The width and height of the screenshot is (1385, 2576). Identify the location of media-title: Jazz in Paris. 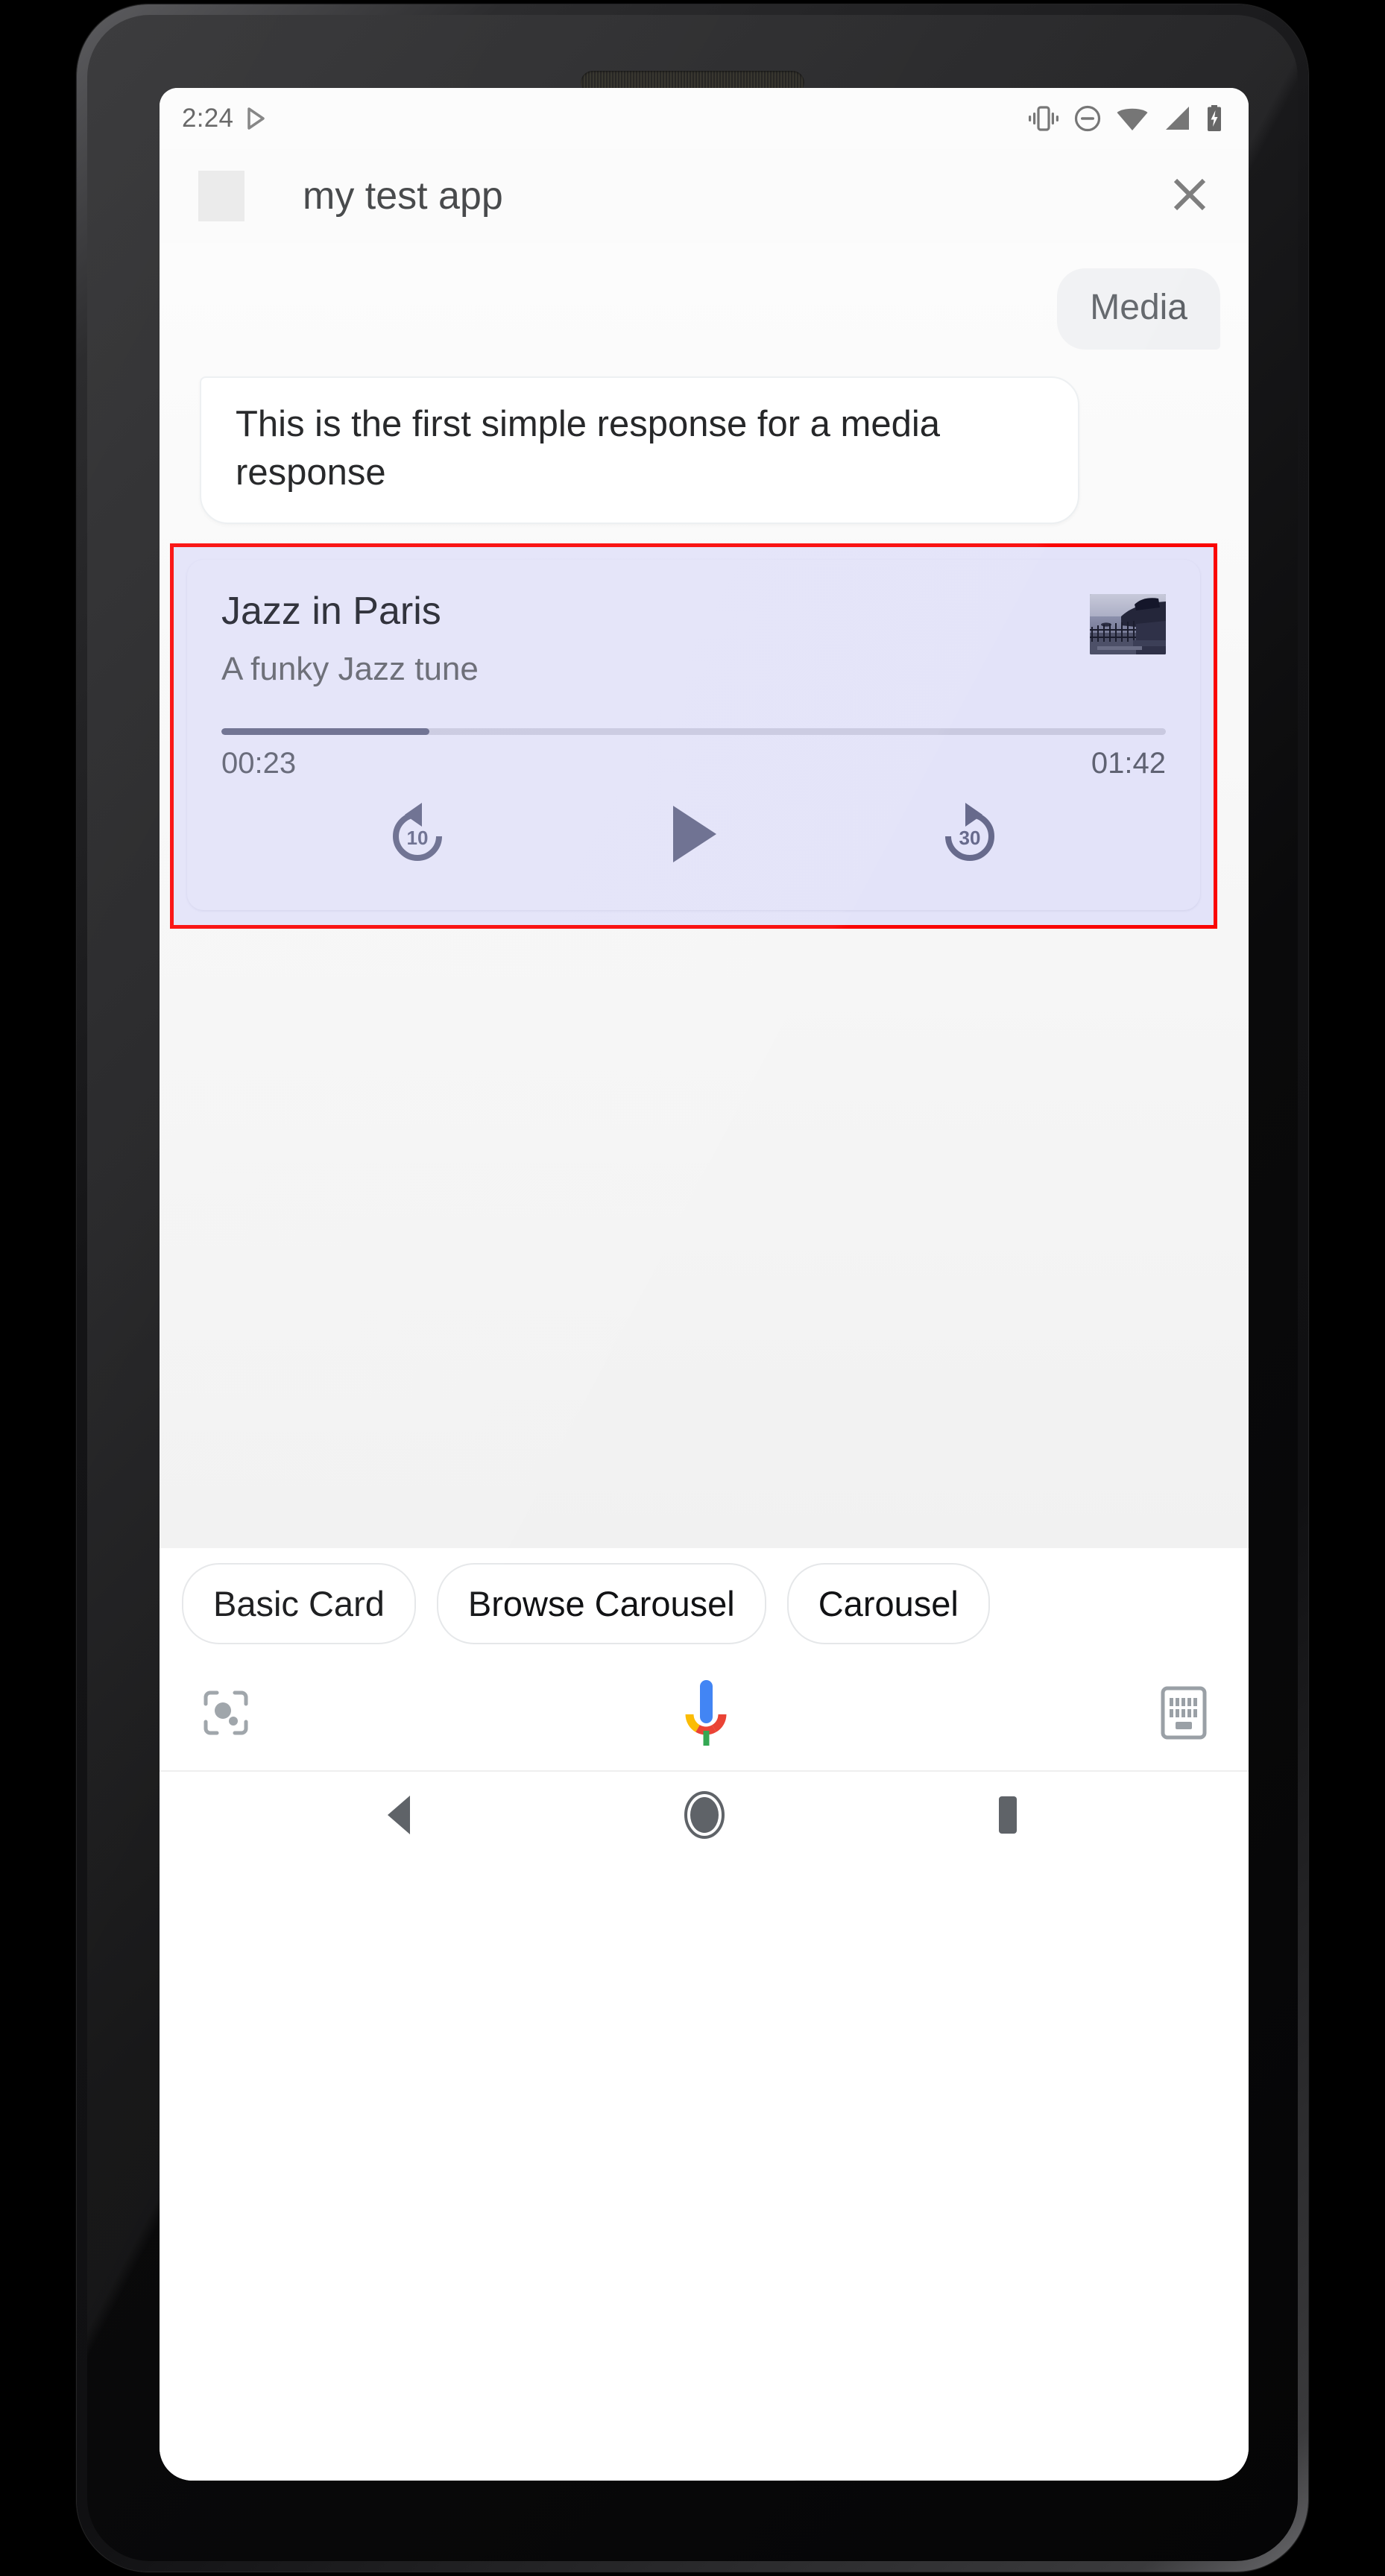
(331, 612).